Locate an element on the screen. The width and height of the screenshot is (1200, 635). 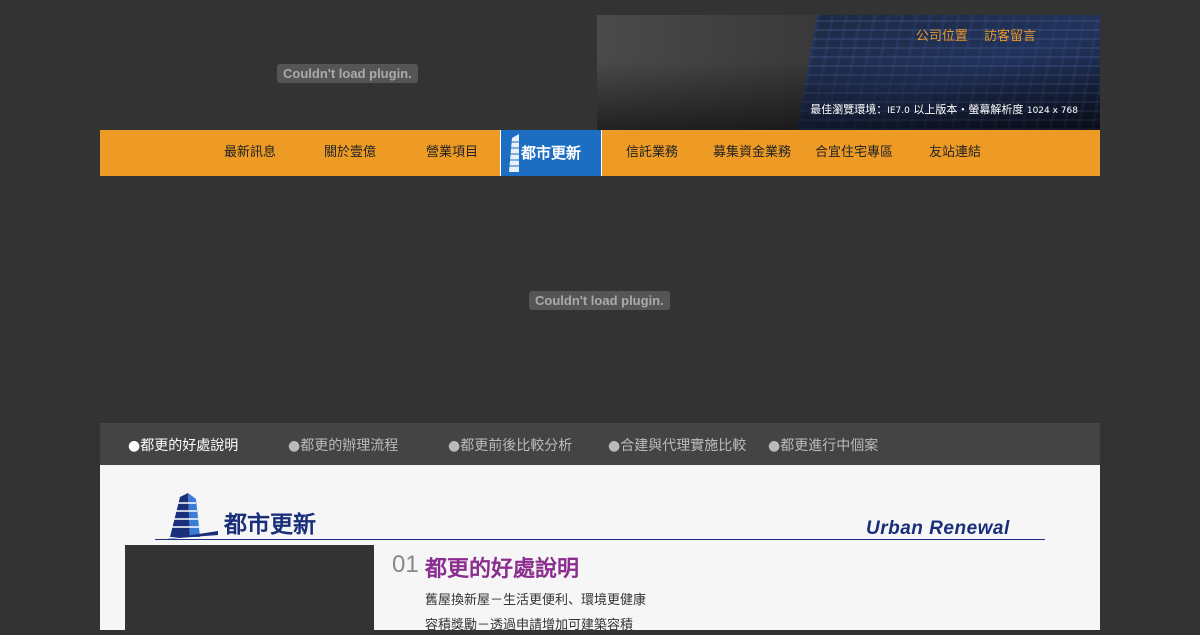
nav-item-fundraising: 募集資金業務 is located at coordinates (752, 153).